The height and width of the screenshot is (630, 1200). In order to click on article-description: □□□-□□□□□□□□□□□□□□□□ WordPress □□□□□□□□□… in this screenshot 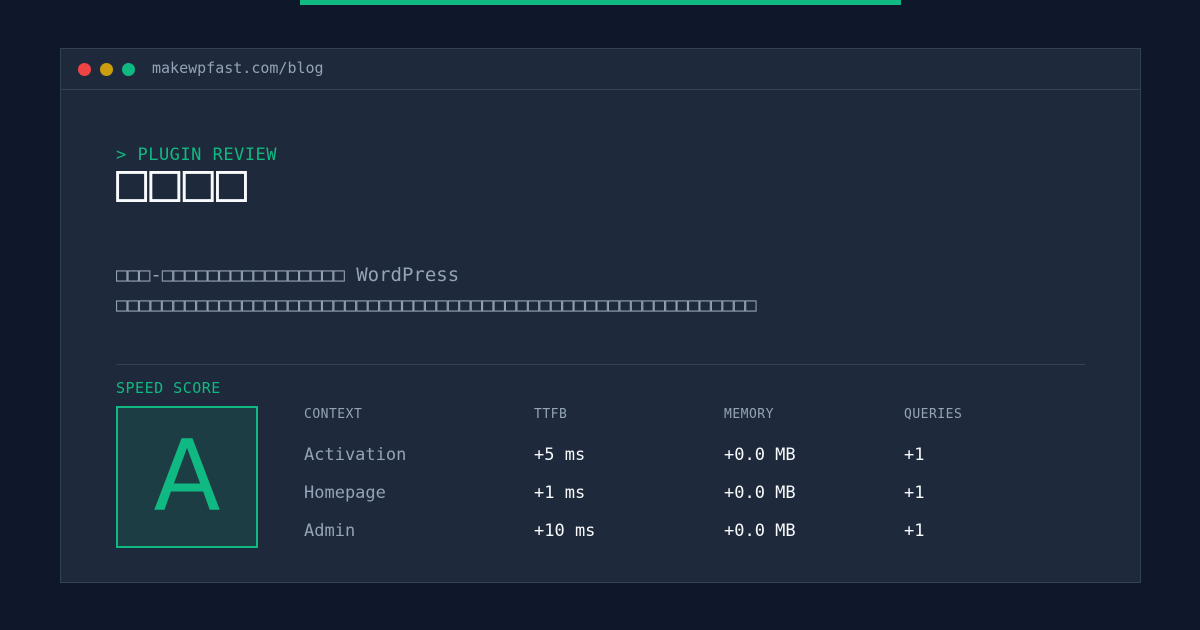, I will do `click(436, 290)`.